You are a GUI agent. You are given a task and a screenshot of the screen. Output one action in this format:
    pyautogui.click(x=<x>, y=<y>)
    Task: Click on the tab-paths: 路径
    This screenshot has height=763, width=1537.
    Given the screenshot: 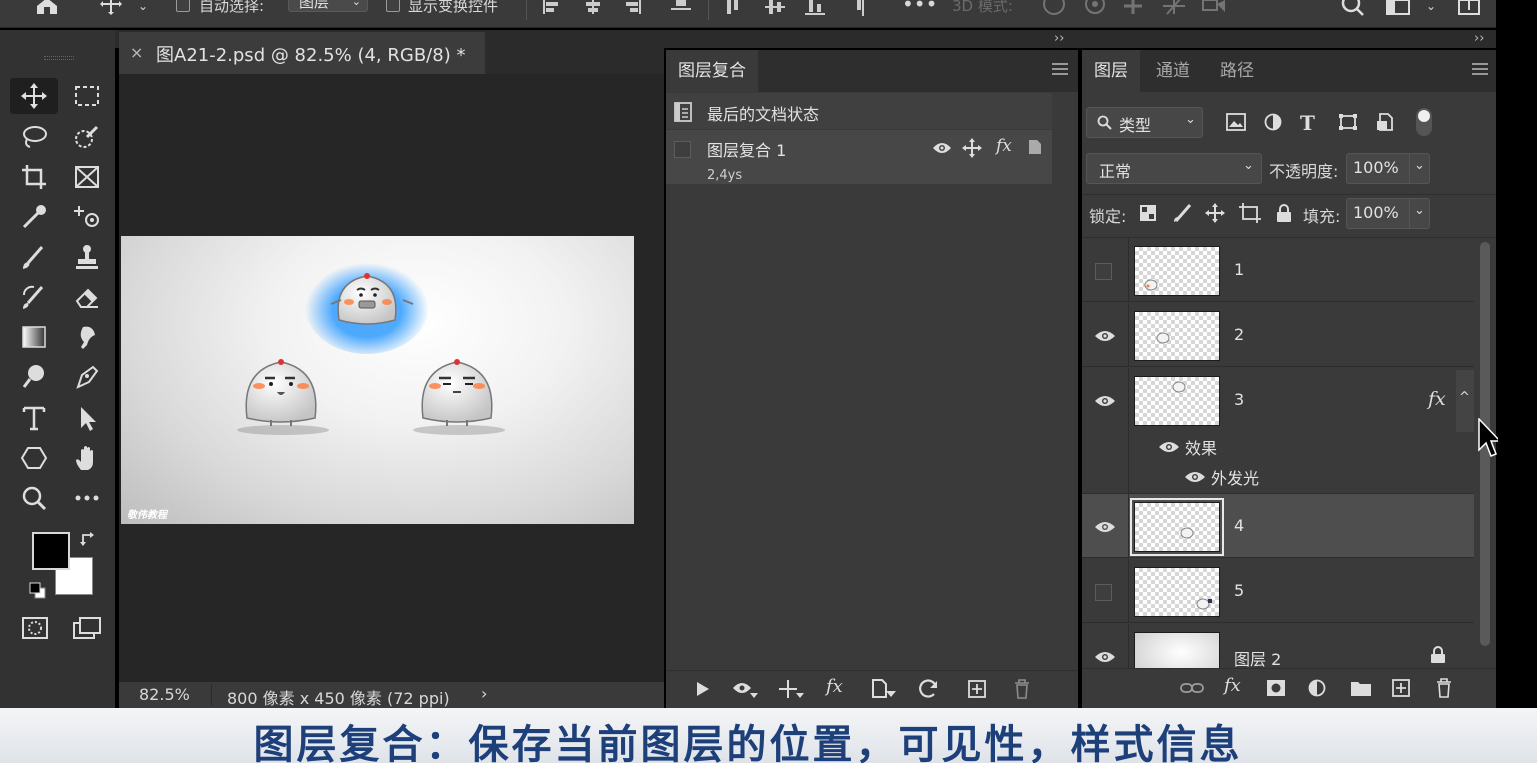 What is the action you would take?
    pyautogui.click(x=1237, y=71)
    